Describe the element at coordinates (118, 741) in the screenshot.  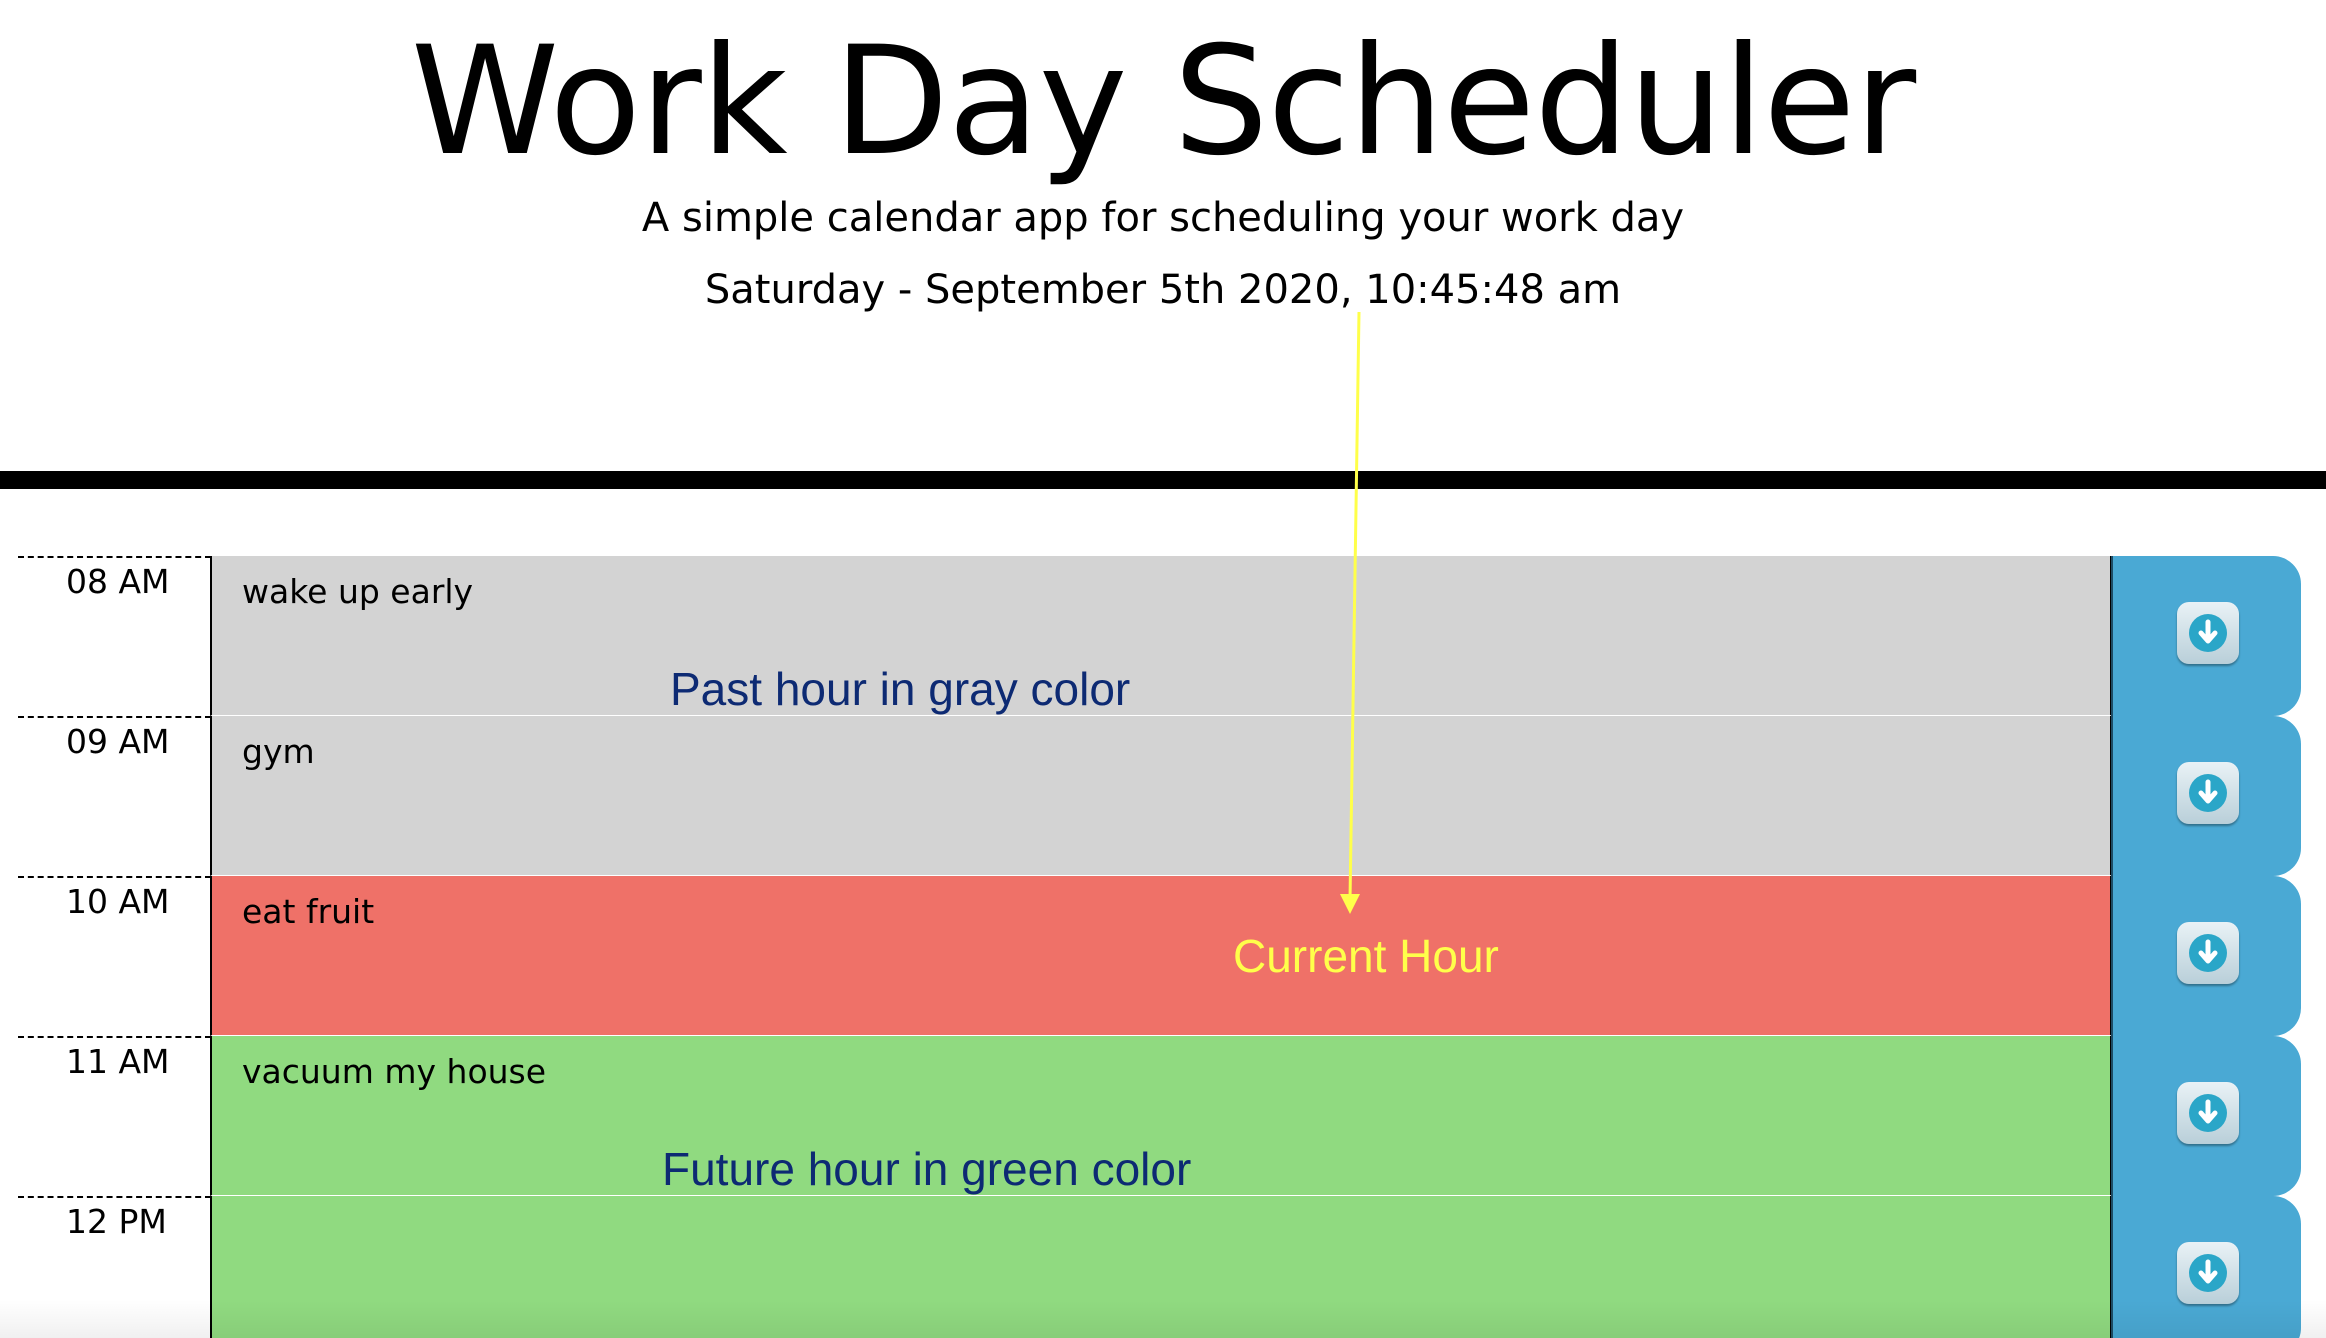
I see `hour-label: 09 AM` at that location.